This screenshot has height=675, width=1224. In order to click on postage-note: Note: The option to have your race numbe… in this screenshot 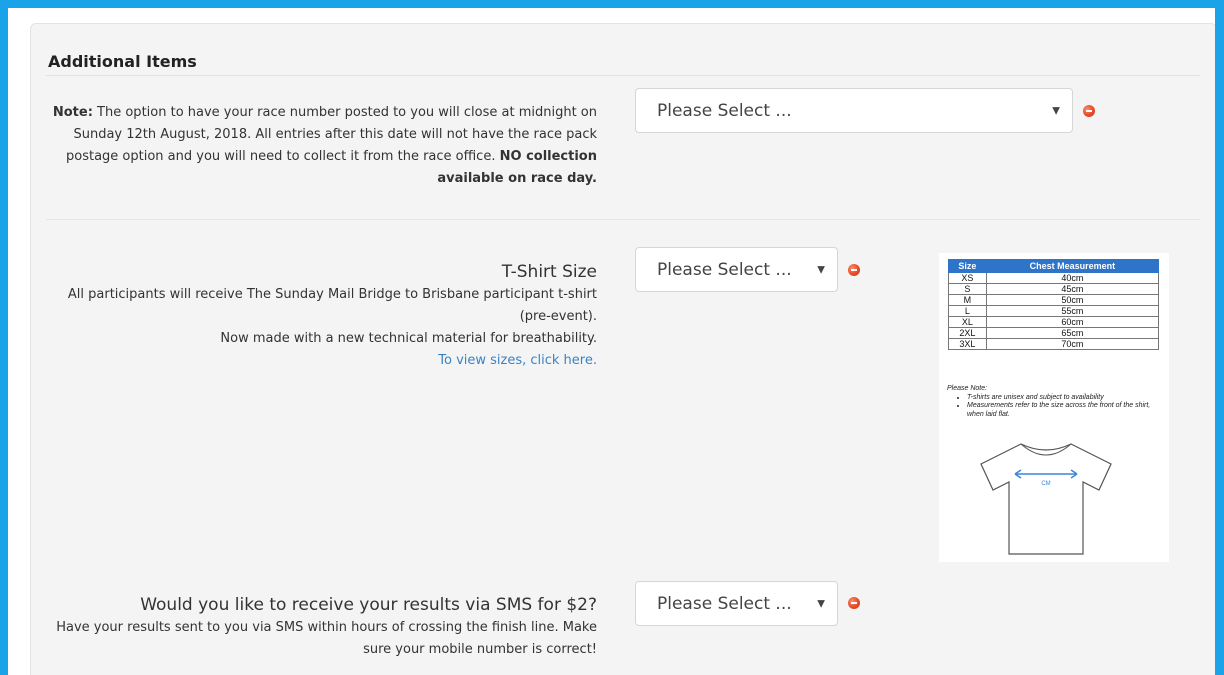, I will do `click(322, 146)`.